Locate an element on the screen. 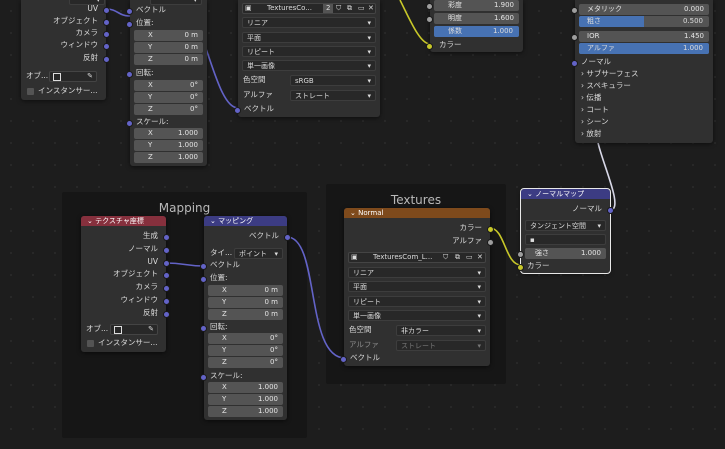 The image size is (725, 449). tc-object-field: ✎ is located at coordinates (134, 329).